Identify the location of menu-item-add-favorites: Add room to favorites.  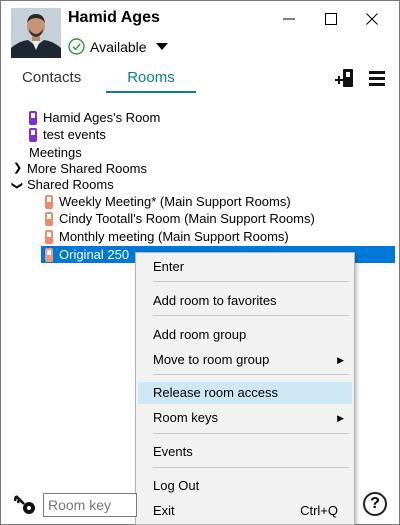
(245, 301).